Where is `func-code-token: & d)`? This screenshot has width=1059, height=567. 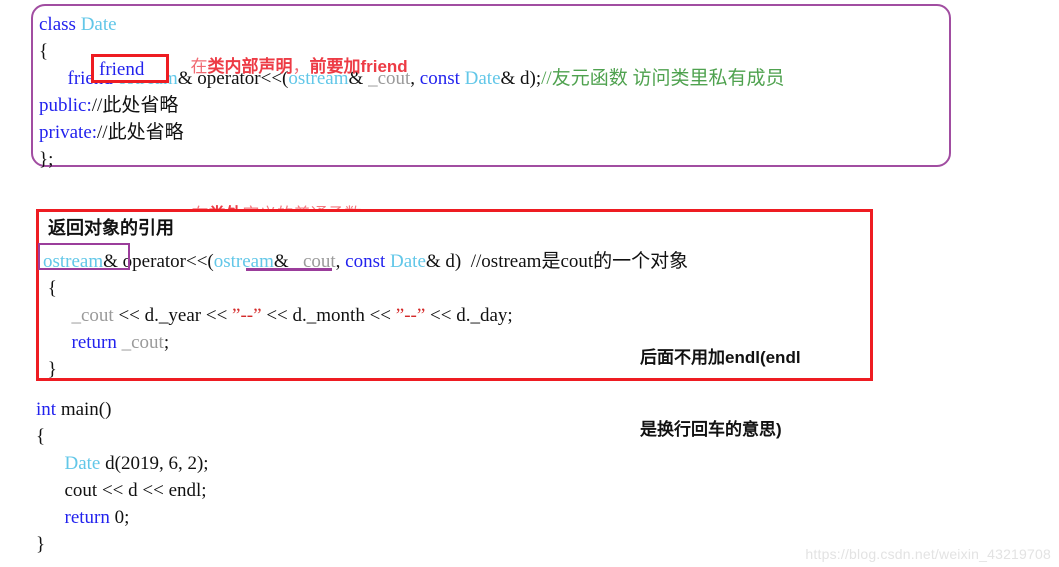
func-code-token: & d) is located at coordinates (448, 261).